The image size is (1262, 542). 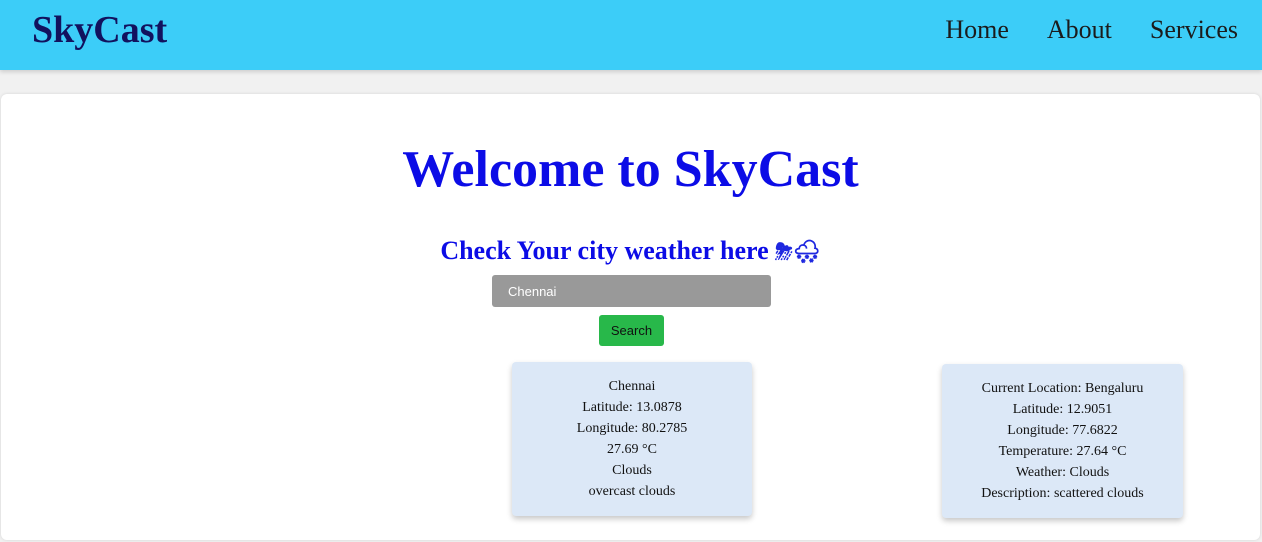 I want to click on result-description: overcast clouds, so click(x=632, y=491).